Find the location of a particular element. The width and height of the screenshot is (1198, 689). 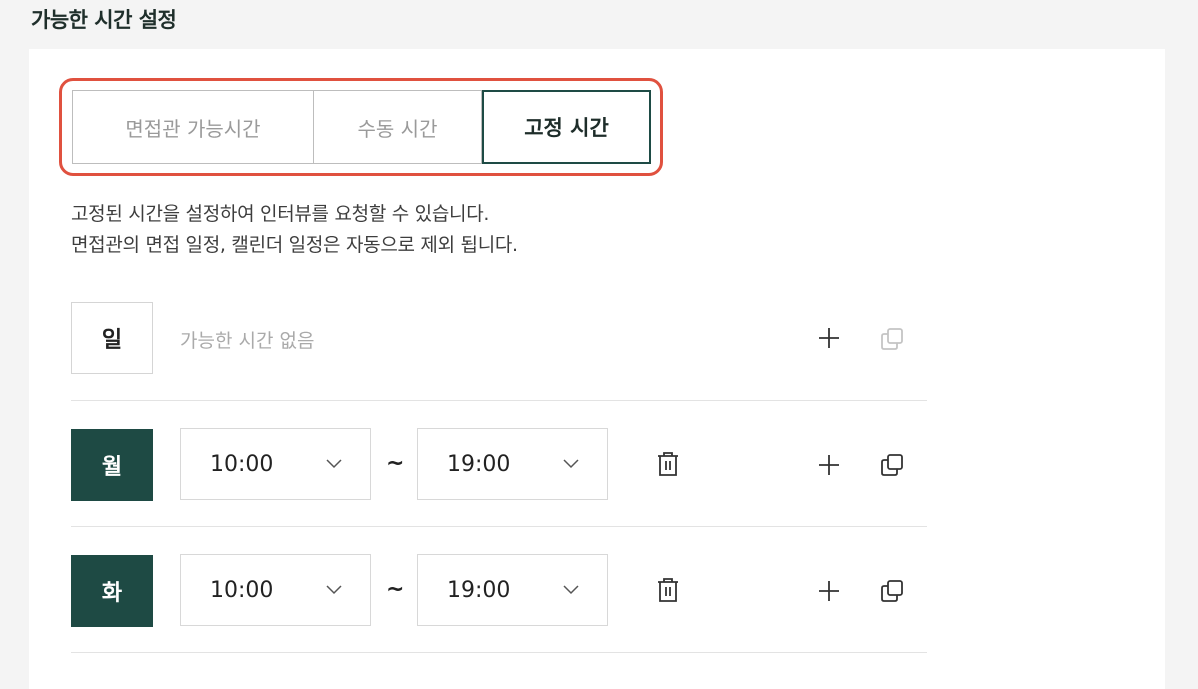

day-badge-monday: 월 is located at coordinates (112, 465).